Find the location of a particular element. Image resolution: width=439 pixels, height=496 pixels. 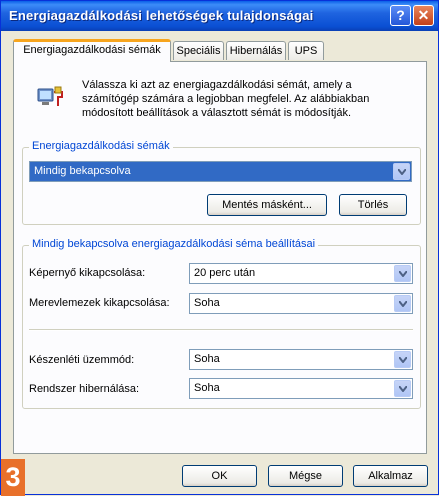

close-icon: ✕ is located at coordinates (423, 15).